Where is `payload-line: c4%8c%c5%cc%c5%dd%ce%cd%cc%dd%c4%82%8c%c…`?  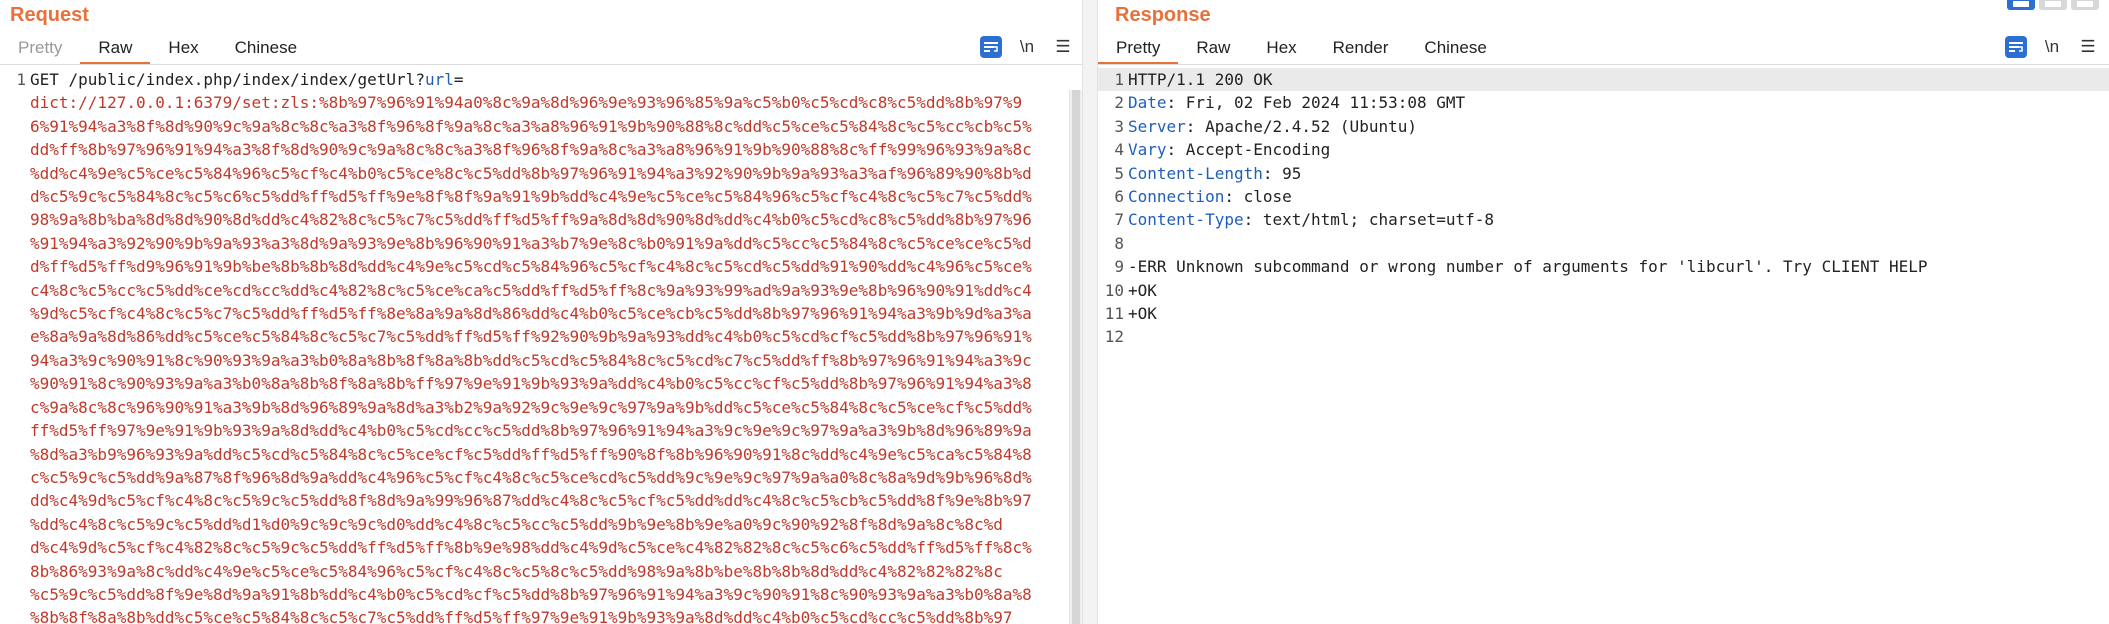
payload-line: c4%8c%c5%cc%c5%dd%ce%cd%cc%dd%c4%82%8c%c… is located at coordinates (541, 290).